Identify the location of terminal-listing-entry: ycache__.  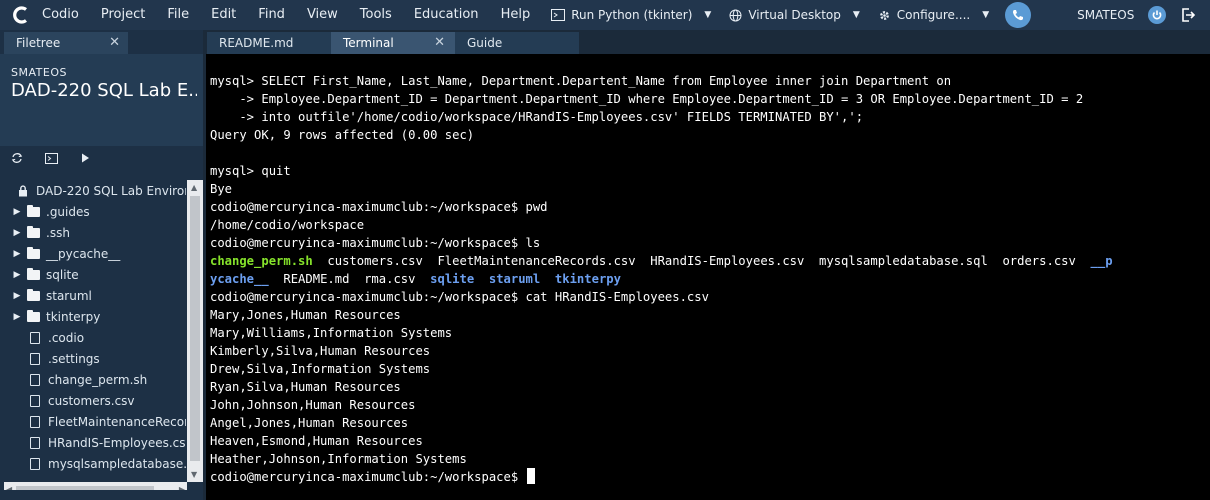
(239, 279).